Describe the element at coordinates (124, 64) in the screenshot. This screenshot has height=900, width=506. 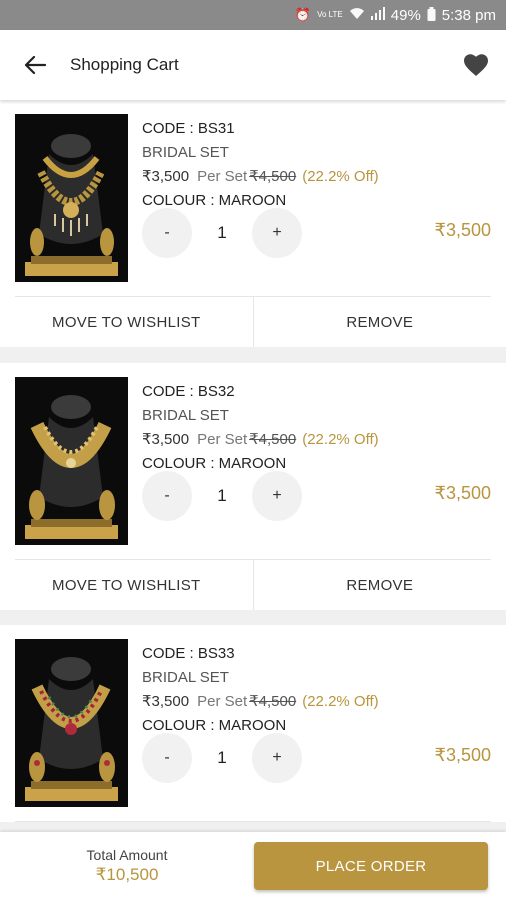
I see `page-title: Shopping Cart` at that location.